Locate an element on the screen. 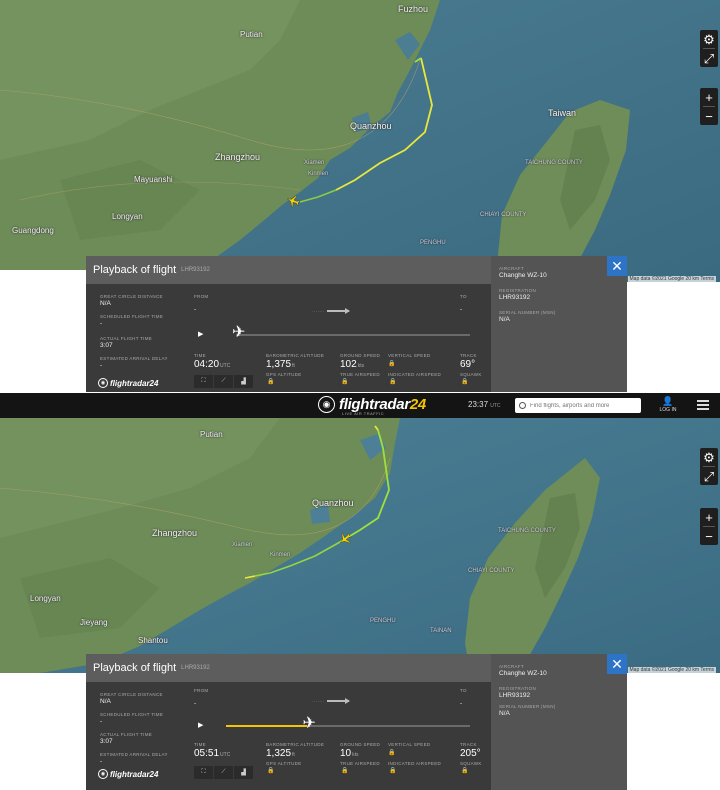 This screenshot has width=720, height=790. vertical-speed-label: VERTICAL SPEED is located at coordinates (409, 744).